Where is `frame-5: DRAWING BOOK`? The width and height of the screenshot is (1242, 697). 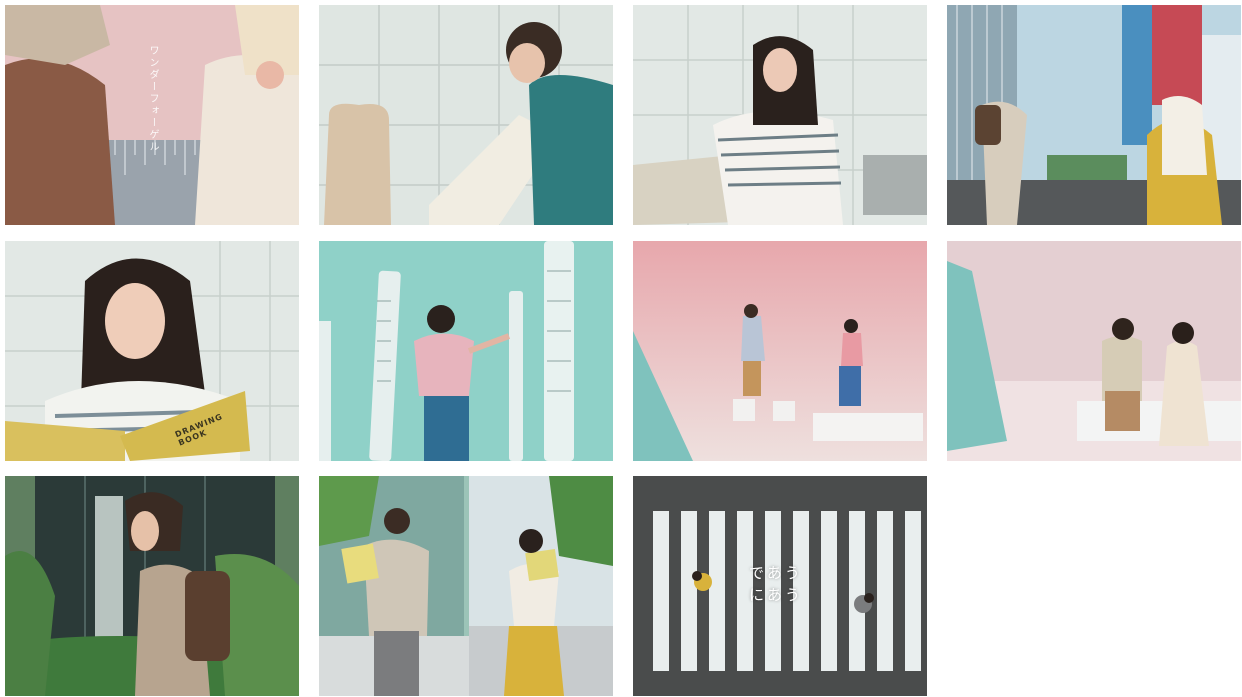 frame-5: DRAWING BOOK is located at coordinates (152, 351).